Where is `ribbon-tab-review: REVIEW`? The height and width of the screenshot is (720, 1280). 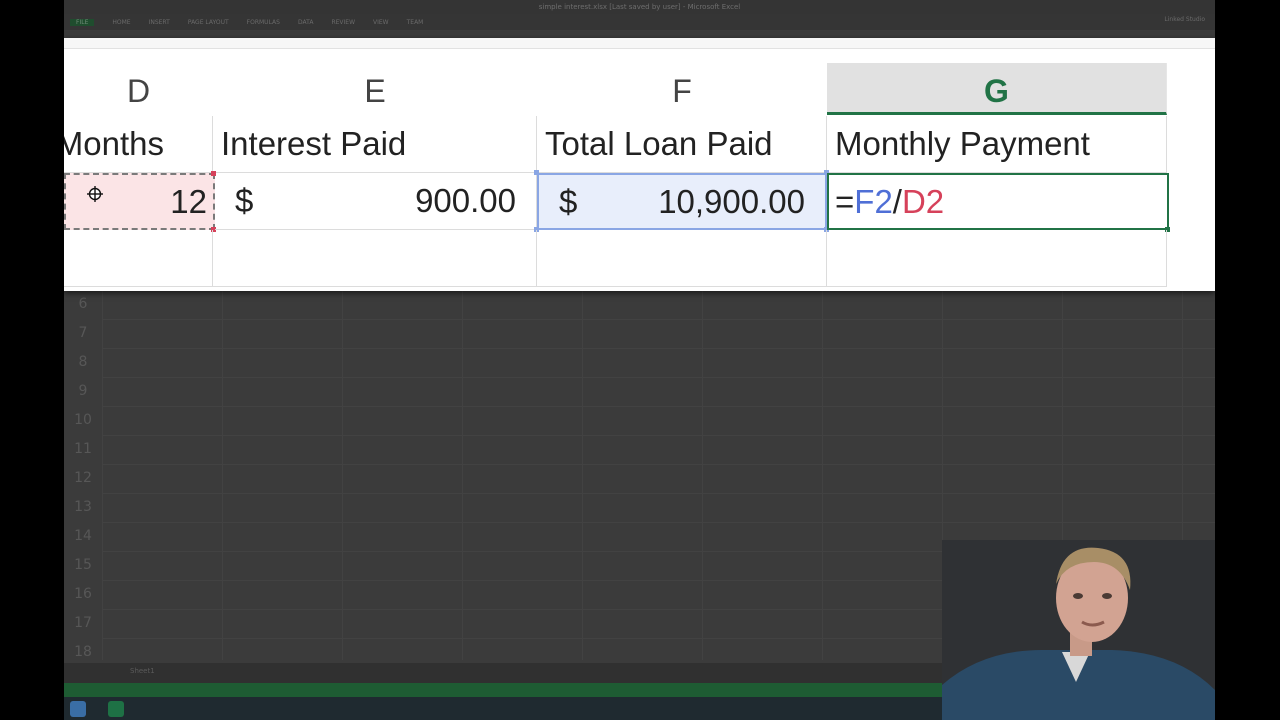 ribbon-tab-review: REVIEW is located at coordinates (343, 22).